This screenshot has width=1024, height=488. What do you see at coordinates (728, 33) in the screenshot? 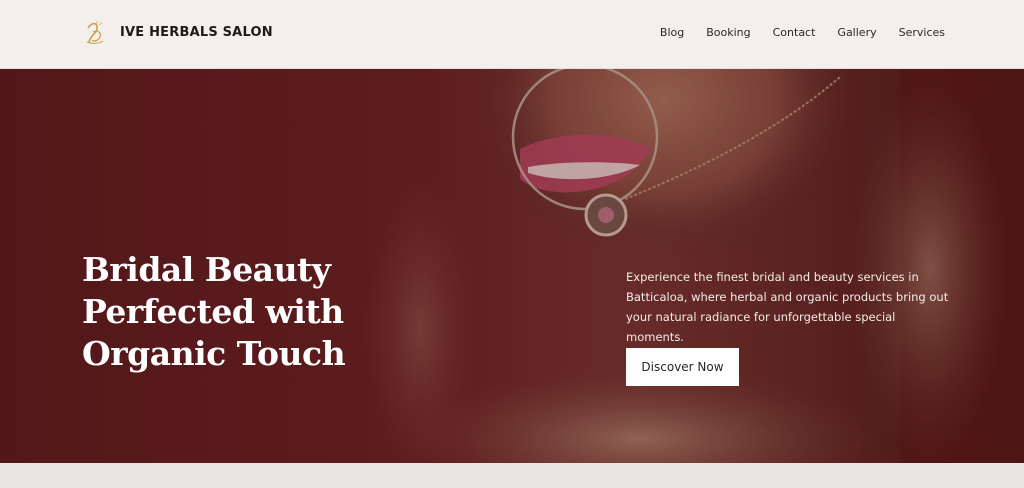
I see `nav-booking: Booking` at bounding box center [728, 33].